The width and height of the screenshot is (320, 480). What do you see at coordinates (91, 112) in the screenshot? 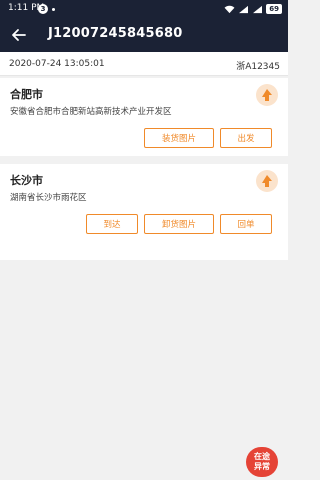
I see `stop-address: 安徽省合肥市合肥新站高新技术产业开发区` at bounding box center [91, 112].